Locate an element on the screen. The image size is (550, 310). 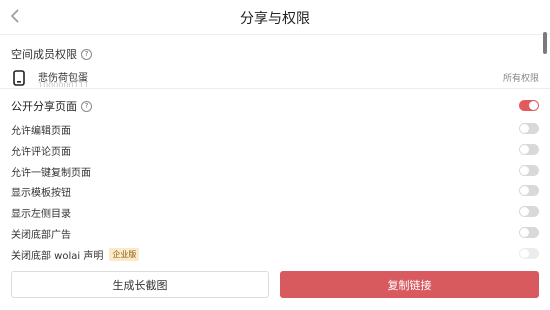
option-row-comment: 允许评论页面 is located at coordinates (276, 150).